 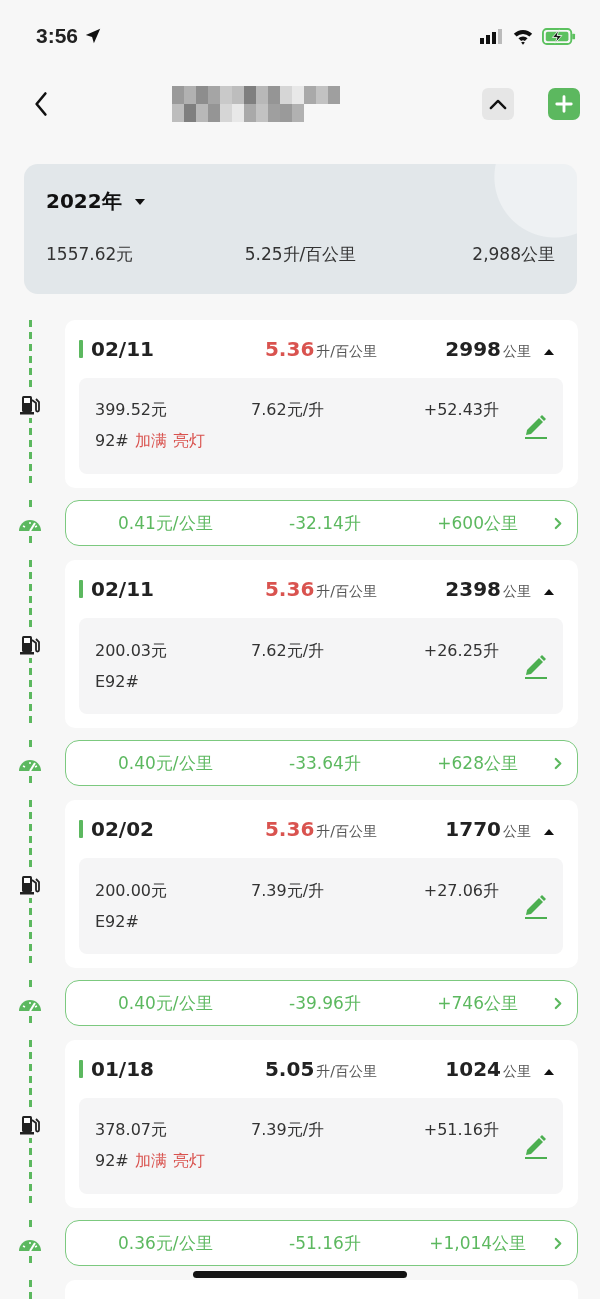 I want to click on consumption-value: 5.05, so click(x=289, y=1069).